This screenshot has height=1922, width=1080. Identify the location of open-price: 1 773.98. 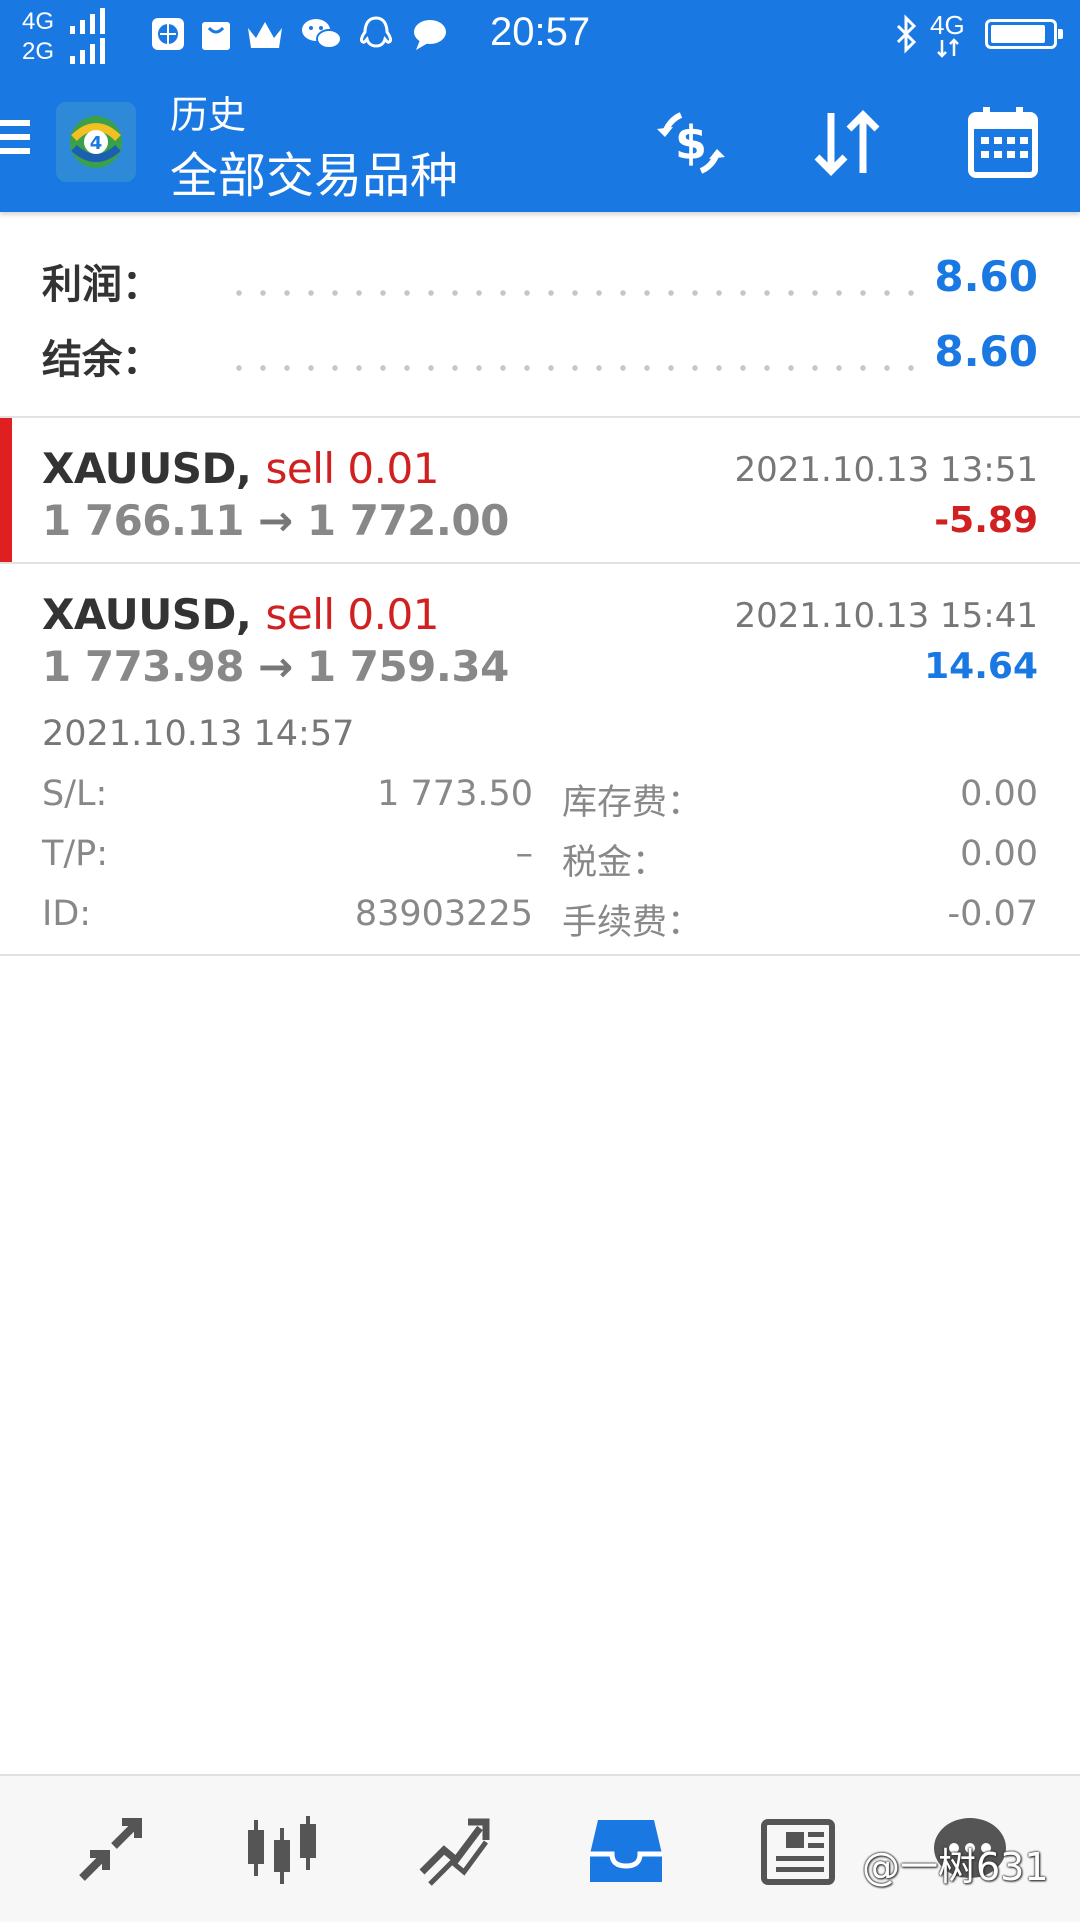
(143, 666).